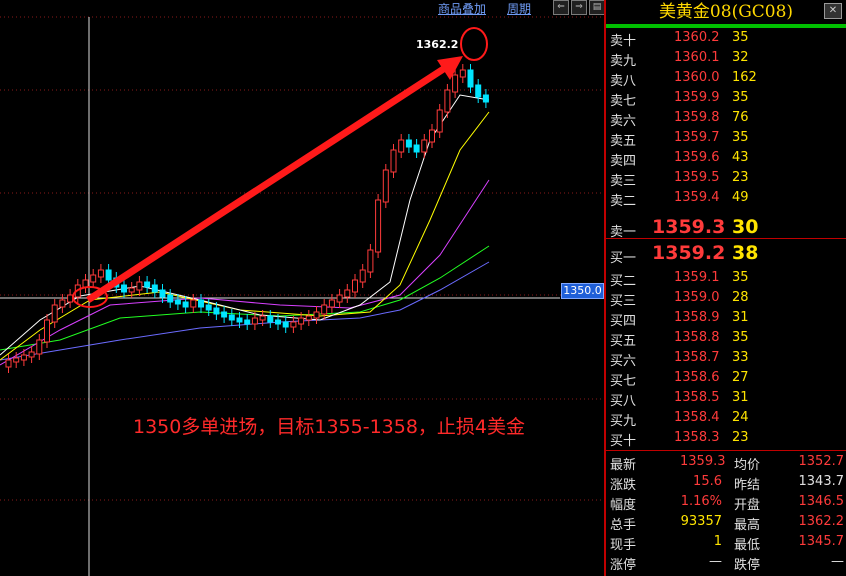  Describe the element at coordinates (623, 401) in the screenshot. I see `level-label: 买八` at that location.